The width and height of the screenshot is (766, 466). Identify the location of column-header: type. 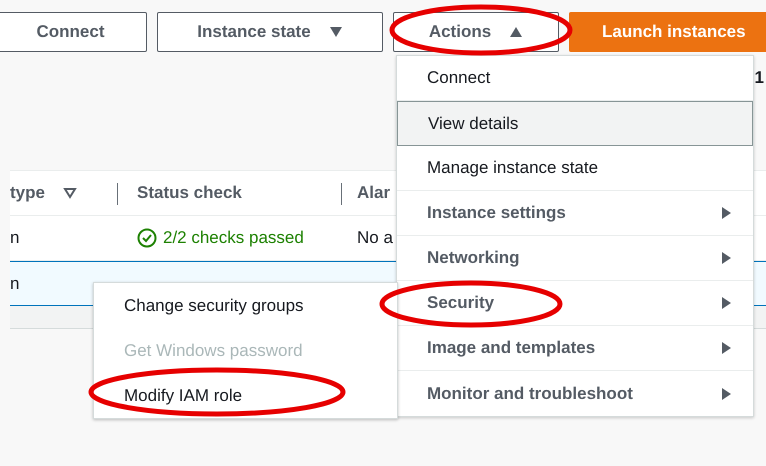
(27, 193).